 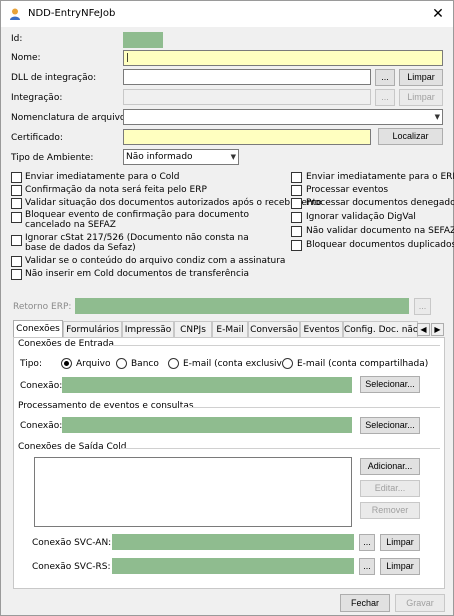 I want to click on checkbox-bloquear-evento, so click(x=16, y=217).